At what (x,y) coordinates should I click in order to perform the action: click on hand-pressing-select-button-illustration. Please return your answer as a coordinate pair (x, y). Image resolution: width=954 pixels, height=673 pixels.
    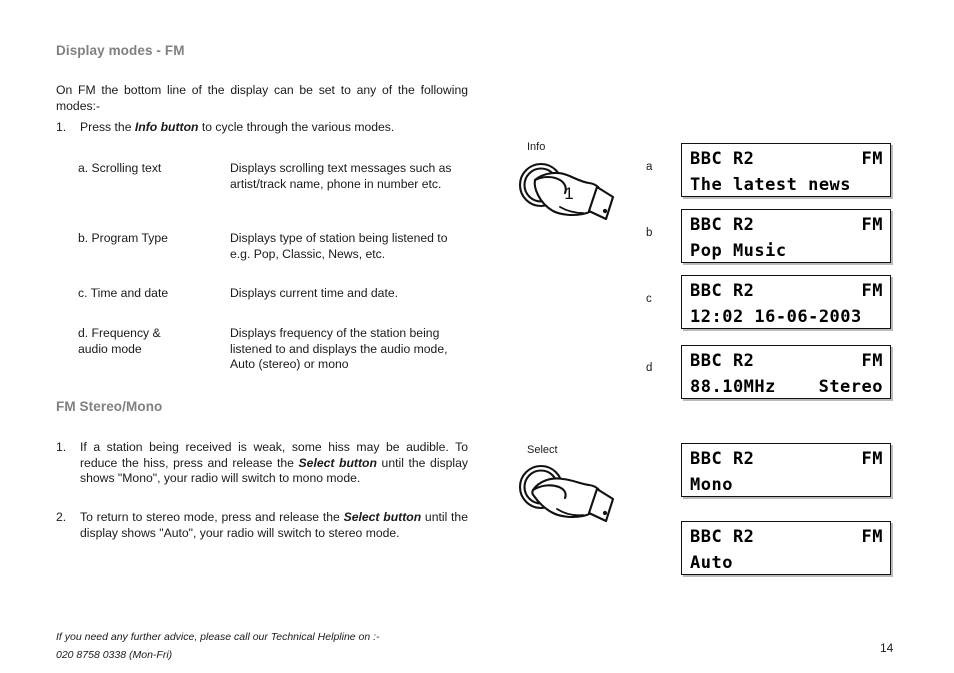
    Looking at the image, I should click on (565, 487).